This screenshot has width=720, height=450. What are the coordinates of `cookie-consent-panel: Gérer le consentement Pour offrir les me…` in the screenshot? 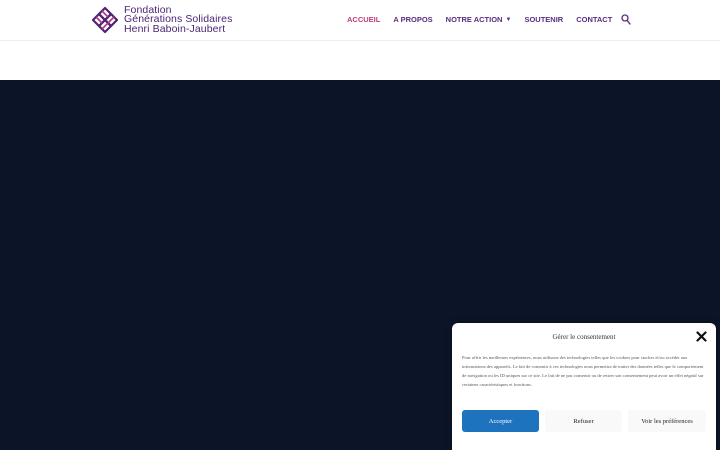 It's located at (584, 386).